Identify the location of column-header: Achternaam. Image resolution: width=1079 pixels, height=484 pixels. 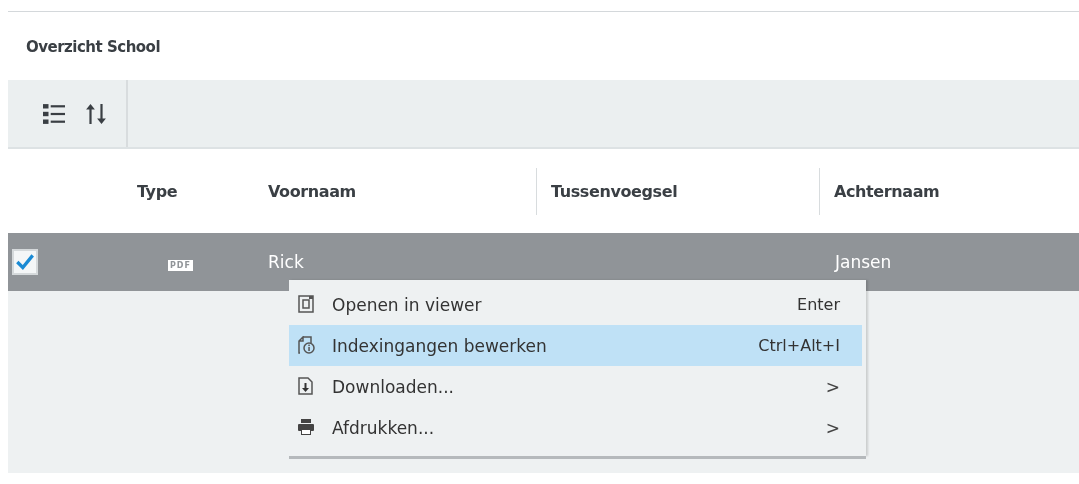
(879, 191).